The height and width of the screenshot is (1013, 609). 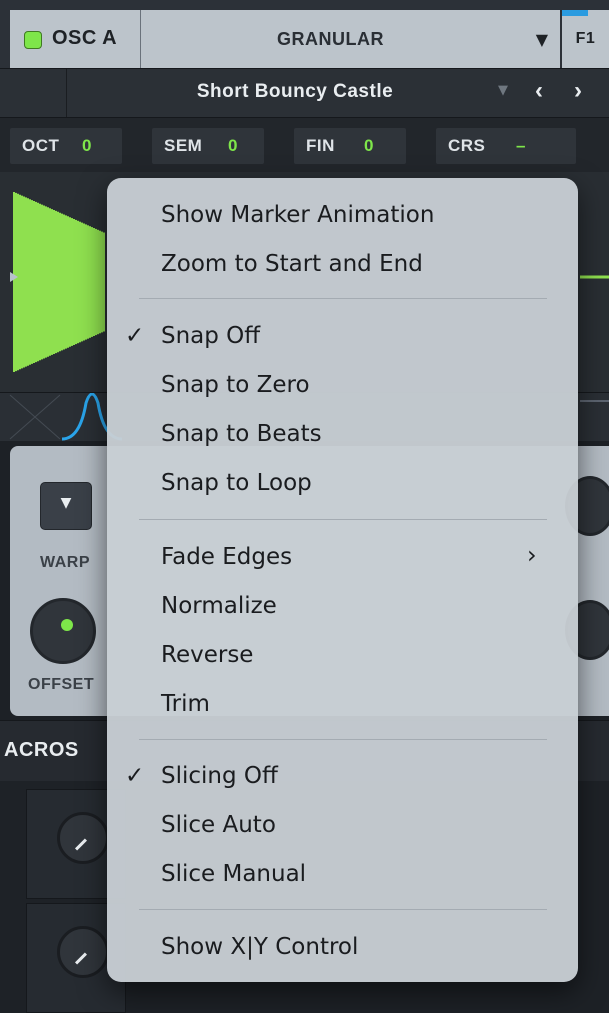 What do you see at coordinates (185, 704) in the screenshot?
I see `menu-item-trim: Trim` at bounding box center [185, 704].